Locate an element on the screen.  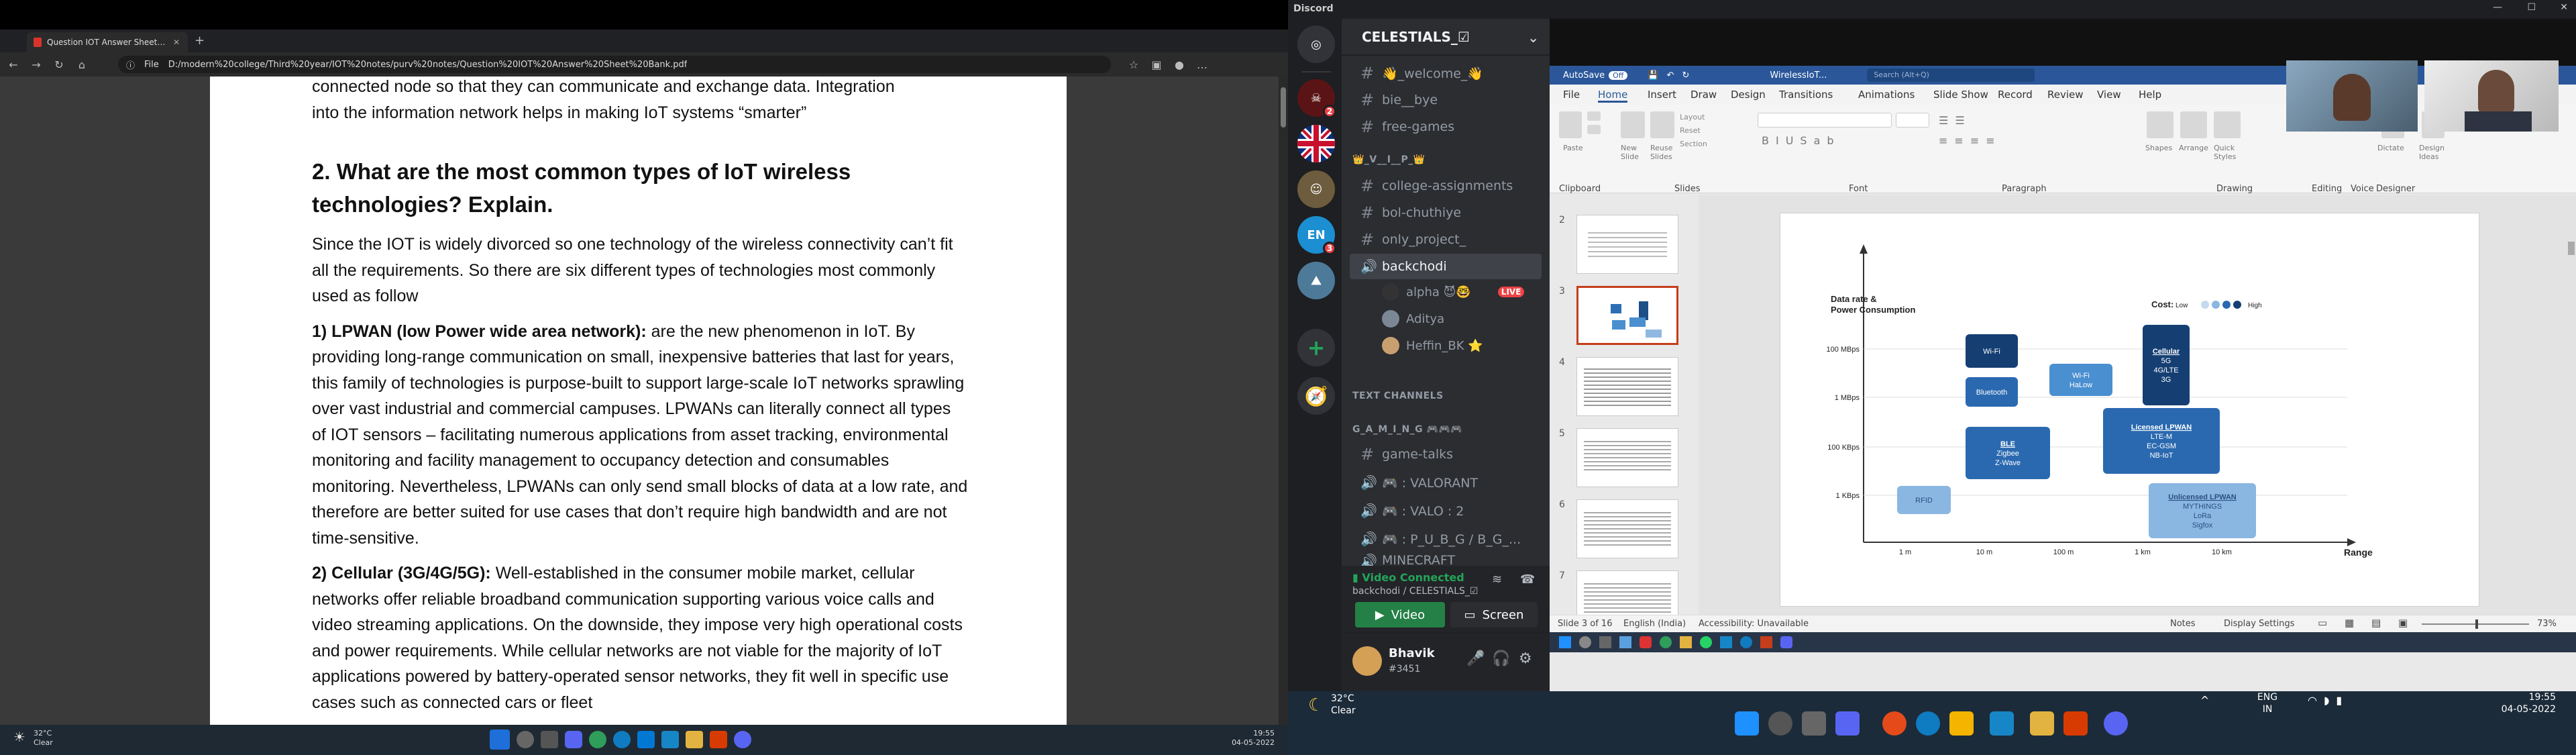
chat-icon is located at coordinates (1847, 723).